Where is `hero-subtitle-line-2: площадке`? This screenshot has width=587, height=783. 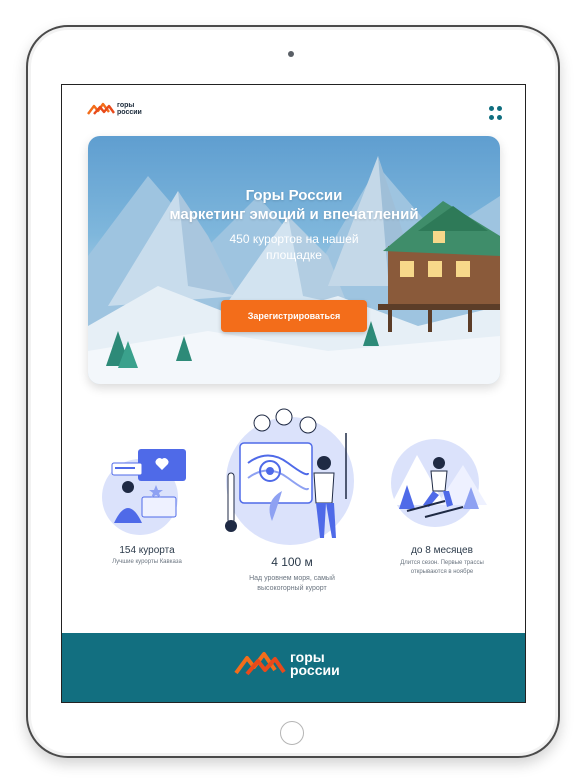 hero-subtitle-line-2: площадке is located at coordinates (294, 255).